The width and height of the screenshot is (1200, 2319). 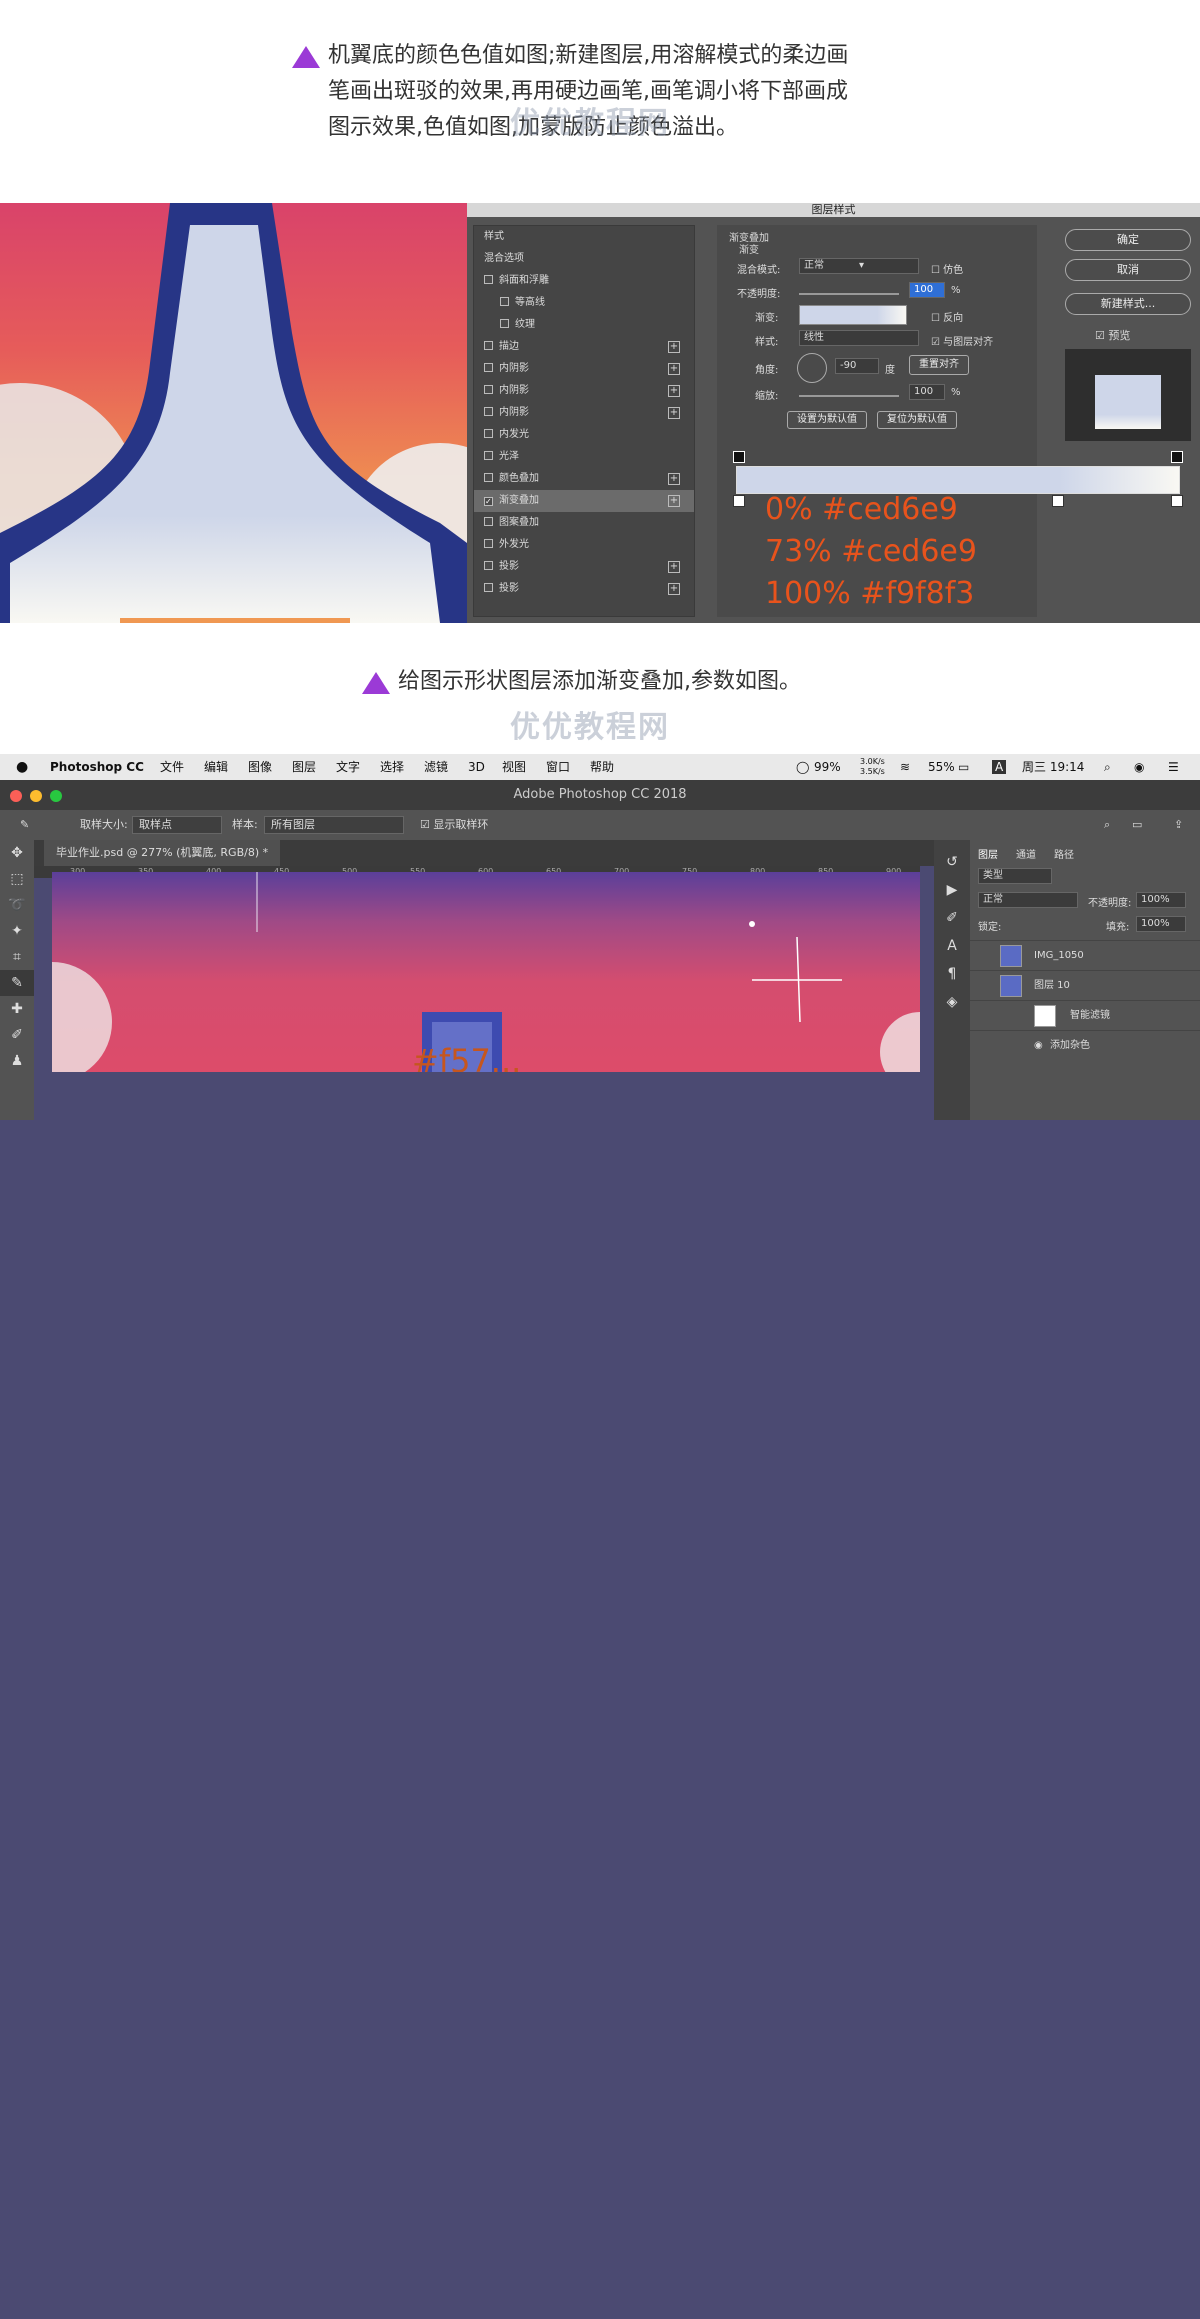 What do you see at coordinates (952, 918) in the screenshot?
I see `brush-settings-icon: ✐` at bounding box center [952, 918].